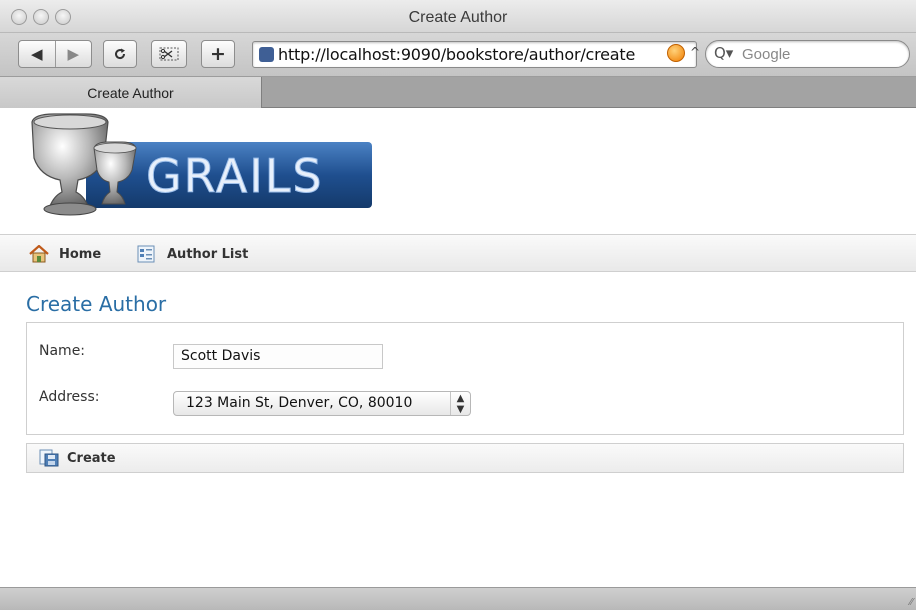  I want to click on nav-home-link: Home, so click(64, 254).